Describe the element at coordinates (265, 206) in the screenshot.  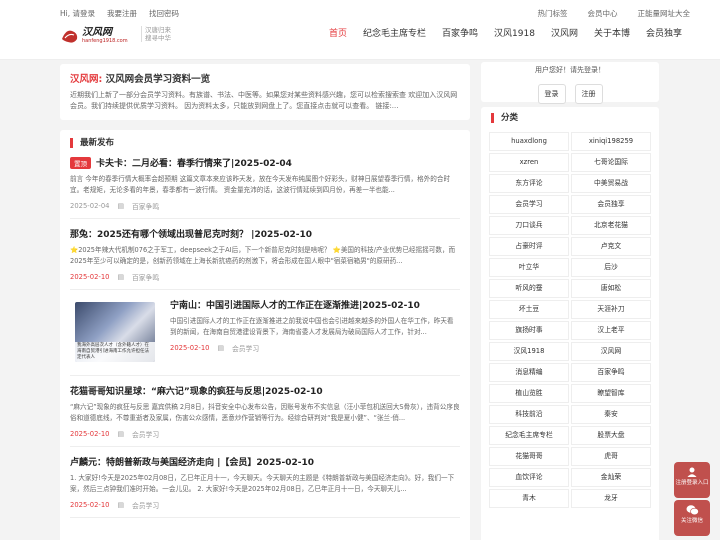
I see `article-meta: 2025-02-04 ▤ 百家争鸣` at that location.